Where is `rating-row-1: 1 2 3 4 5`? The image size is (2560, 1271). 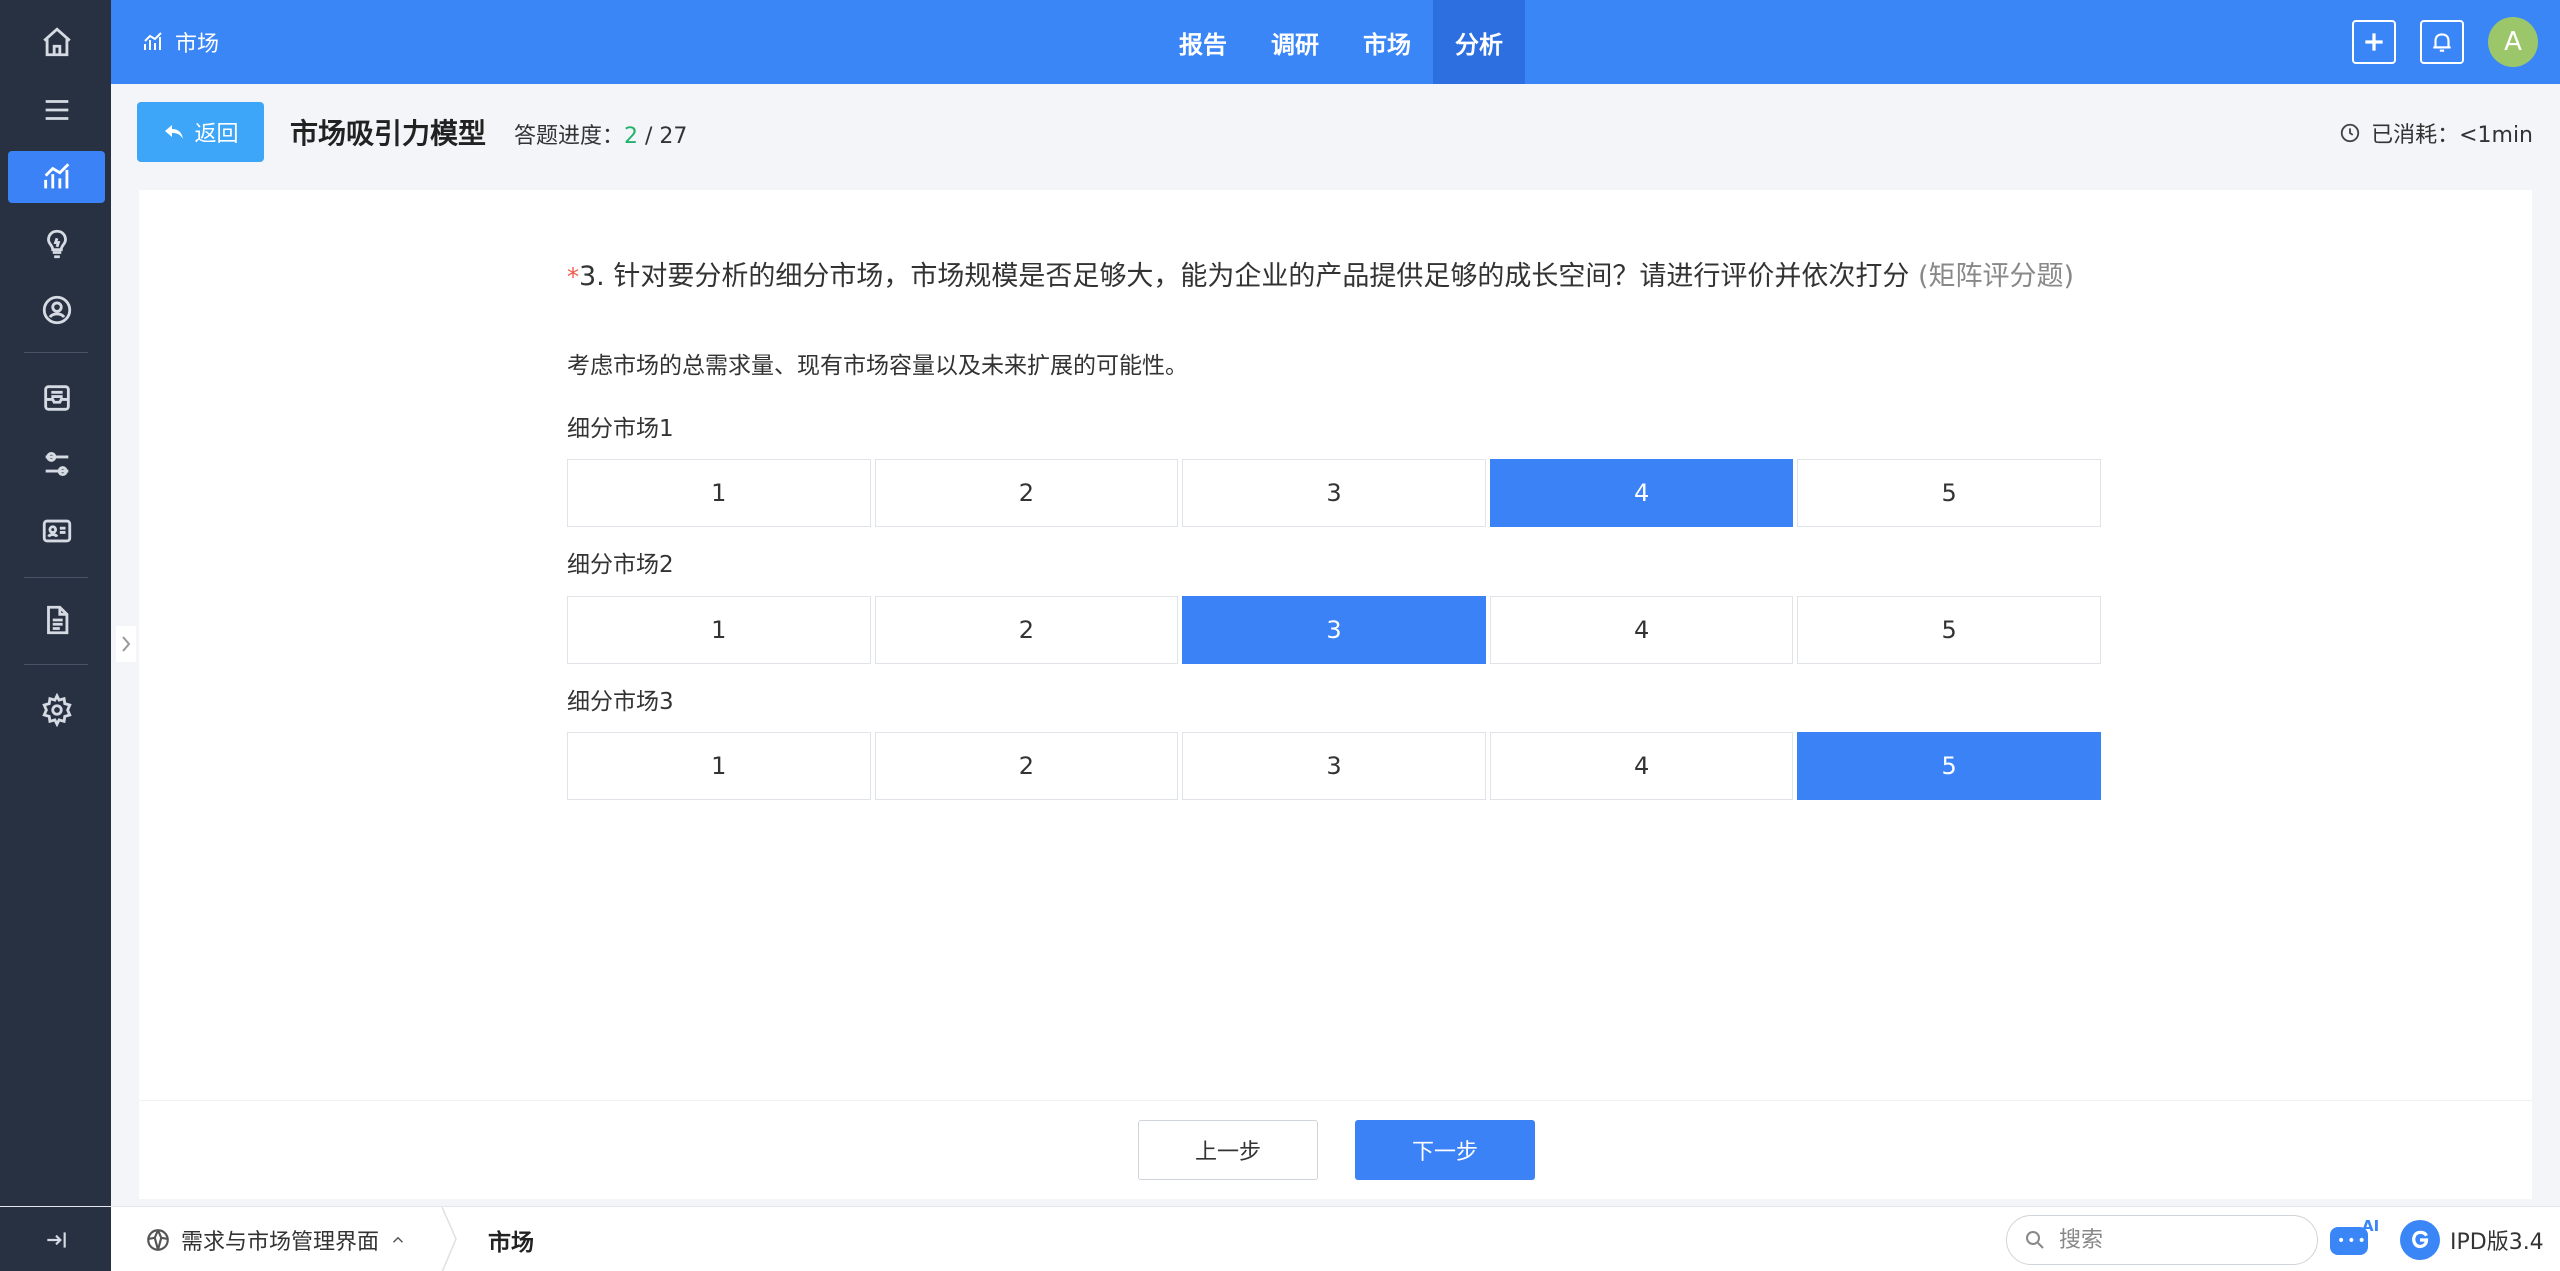 rating-row-1: 1 2 3 4 5 is located at coordinates (1334, 493).